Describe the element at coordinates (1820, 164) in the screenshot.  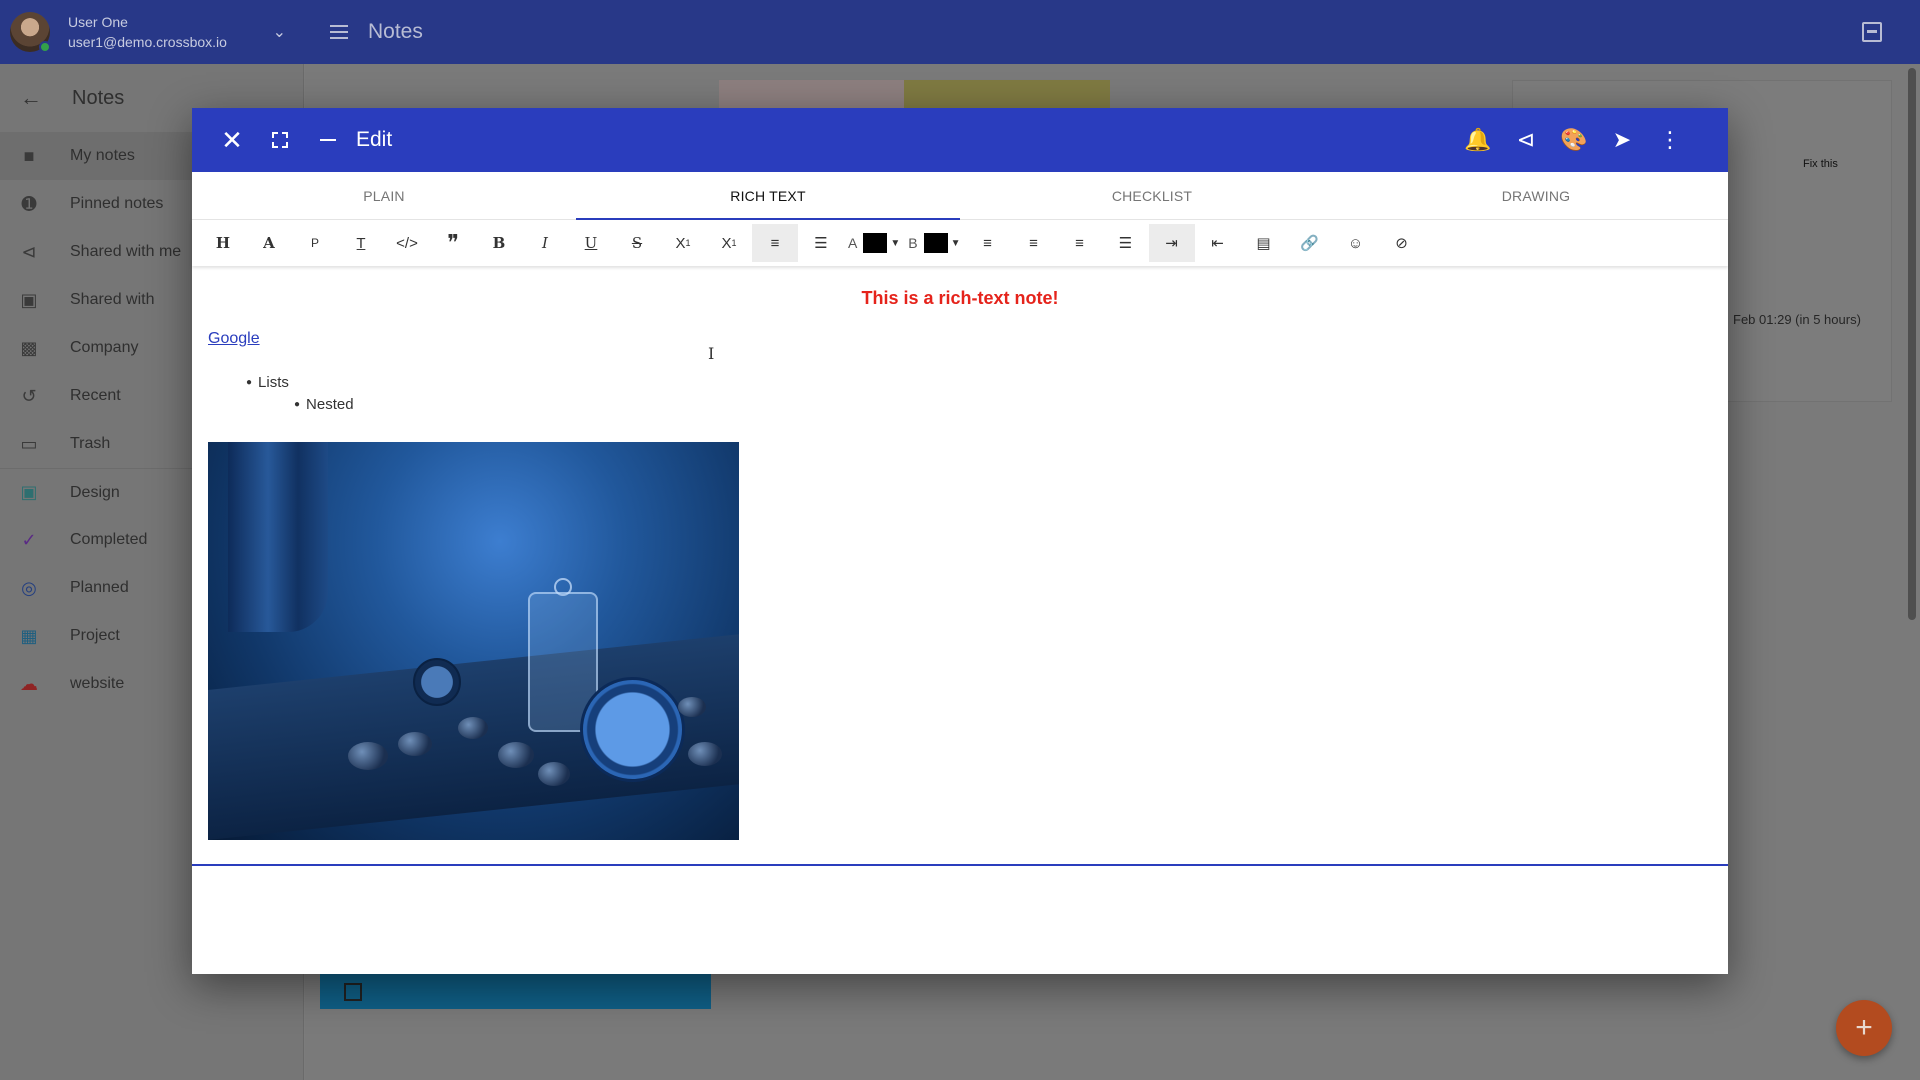
I see `drawing-annotation-text: Fix this` at that location.